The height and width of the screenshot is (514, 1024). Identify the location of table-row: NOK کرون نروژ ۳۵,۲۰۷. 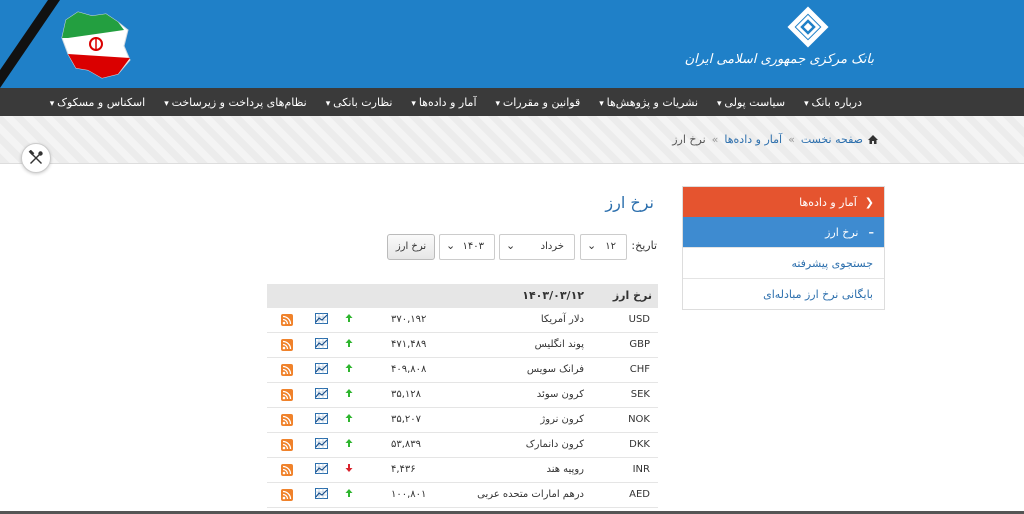
(462, 420).